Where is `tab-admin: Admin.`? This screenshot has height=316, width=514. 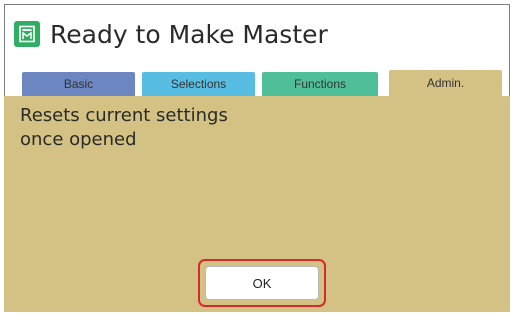 tab-admin: Admin. is located at coordinates (445, 83).